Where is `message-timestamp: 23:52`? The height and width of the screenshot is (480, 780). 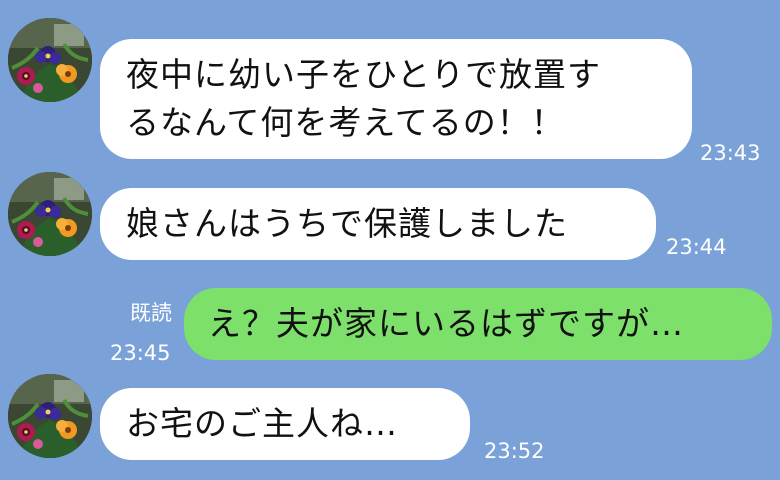
message-timestamp: 23:52 is located at coordinates (514, 451).